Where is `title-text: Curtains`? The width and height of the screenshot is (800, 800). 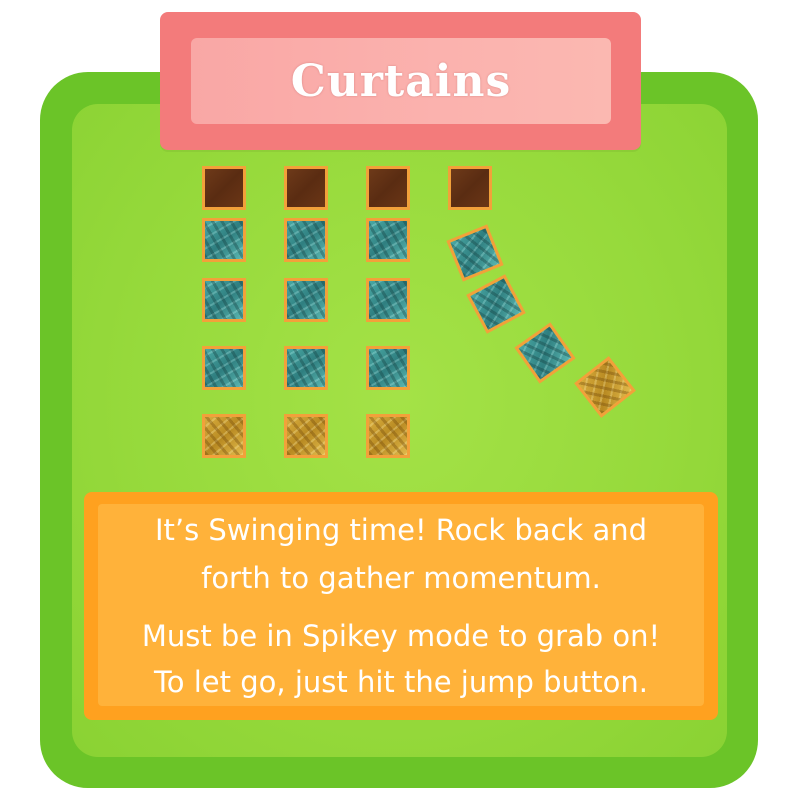 title-text: Curtains is located at coordinates (401, 81).